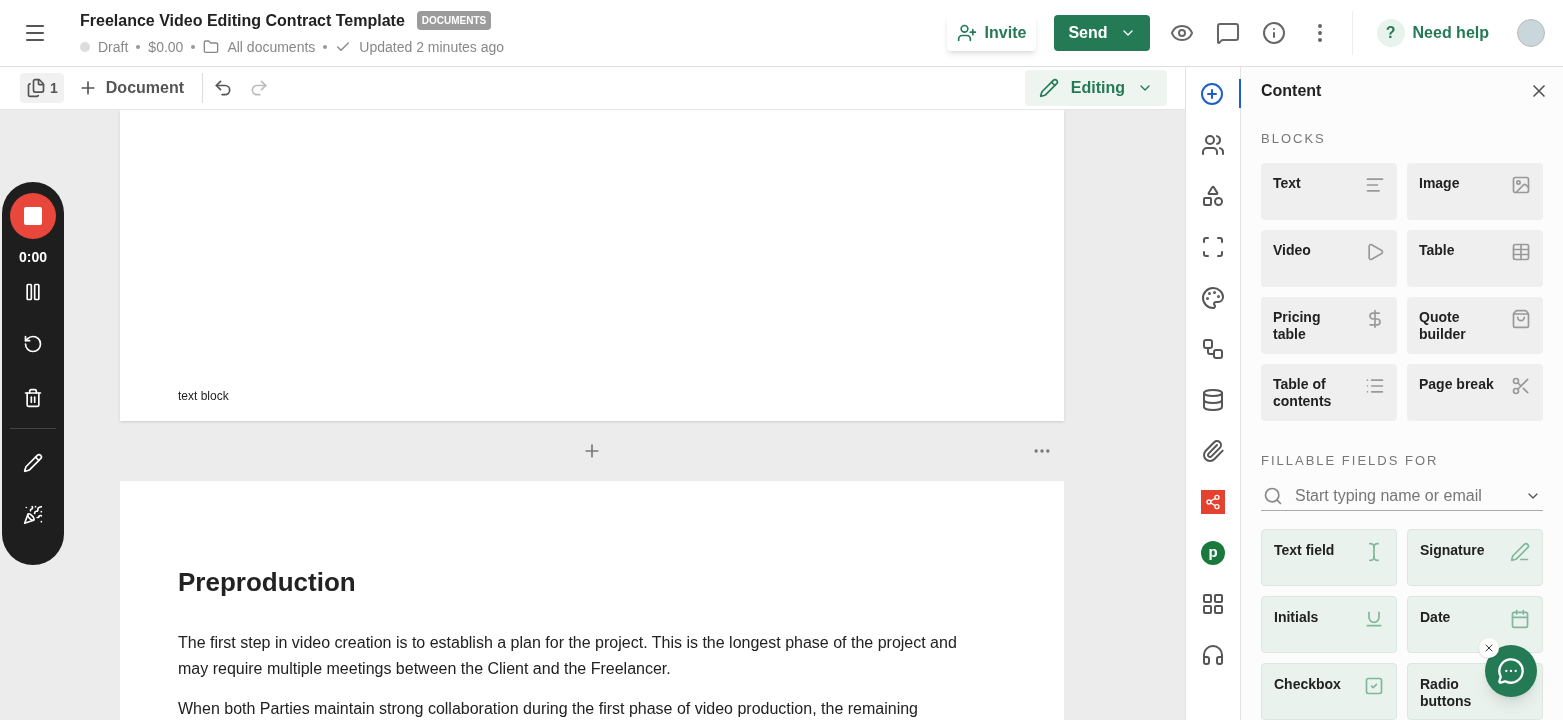 This screenshot has height=720, width=1563. What do you see at coordinates (33, 292) in the screenshot?
I see `pause-icon` at bounding box center [33, 292].